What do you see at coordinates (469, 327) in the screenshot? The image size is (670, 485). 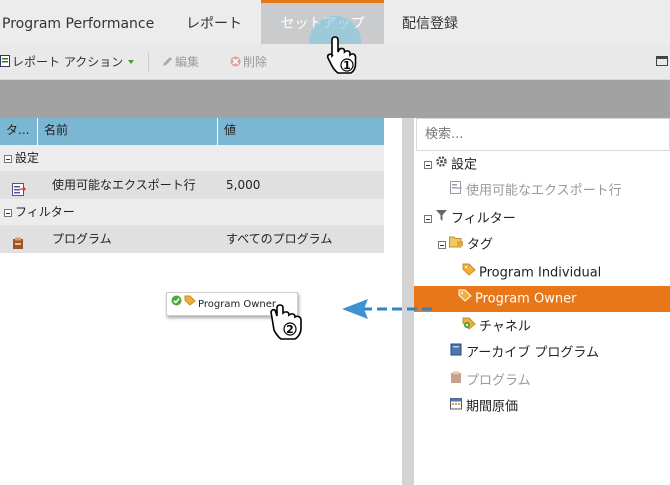 I see `channel-tag-icon` at bounding box center [469, 327].